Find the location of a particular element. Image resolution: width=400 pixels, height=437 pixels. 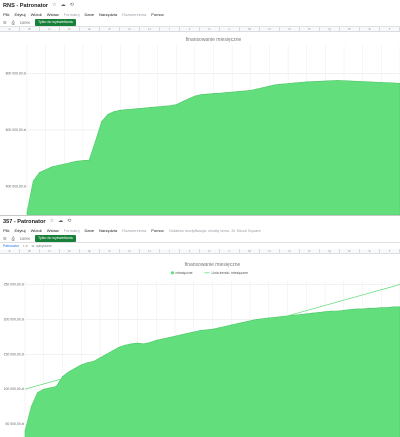

y-tick-label: 150 000,00 zł is located at coordinates (14, 354).